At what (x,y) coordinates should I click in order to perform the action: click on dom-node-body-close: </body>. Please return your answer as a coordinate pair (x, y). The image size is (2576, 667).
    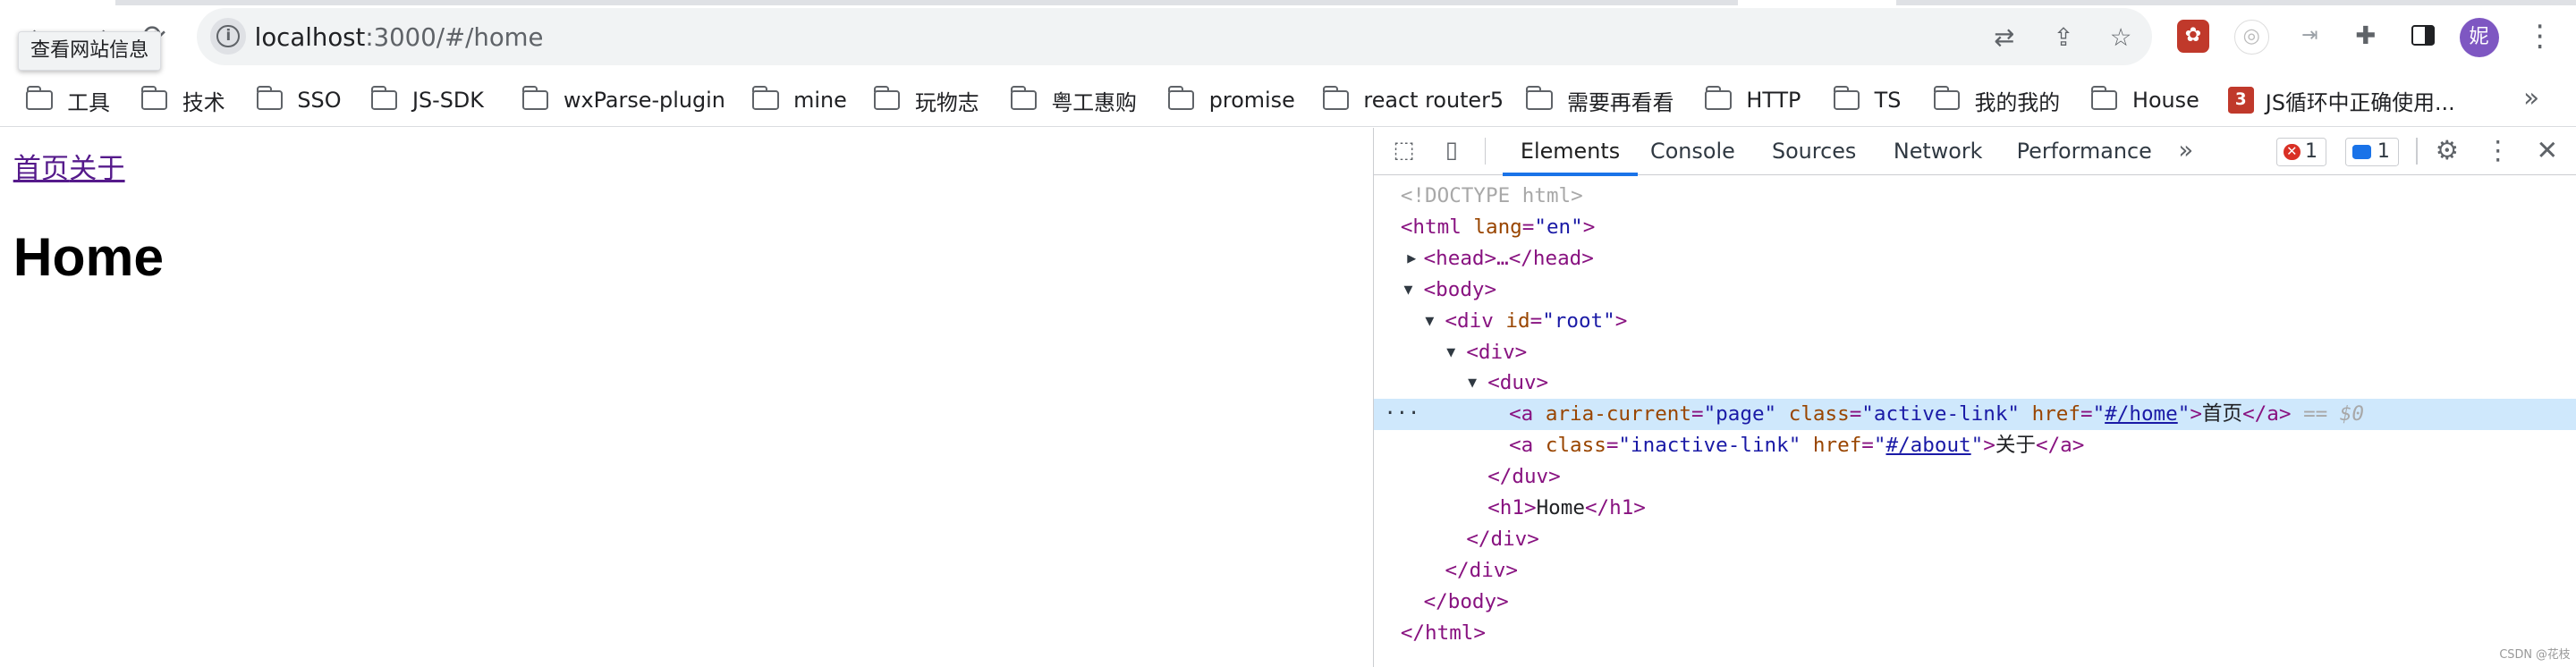
    Looking at the image, I should click on (1974, 602).